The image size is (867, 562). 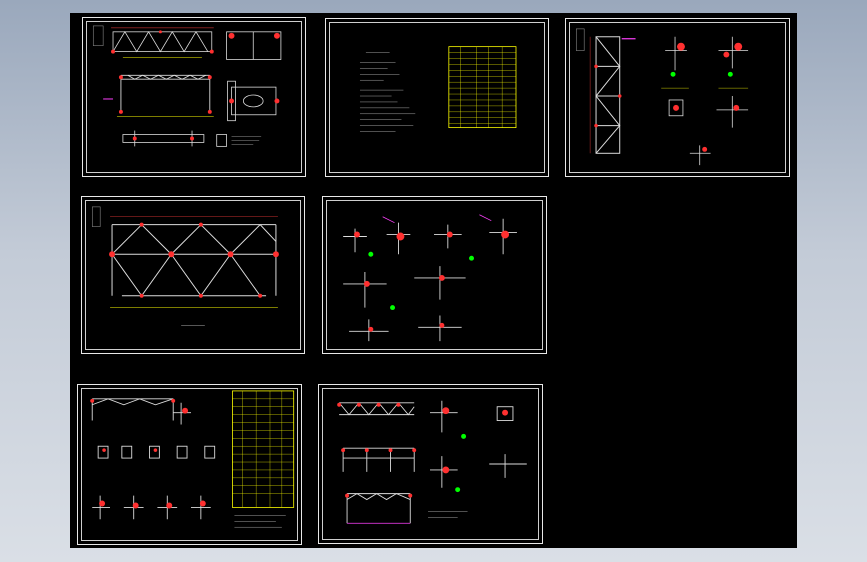 I want to click on design-notes-and-material-table-icon, so click(x=438, y=89).